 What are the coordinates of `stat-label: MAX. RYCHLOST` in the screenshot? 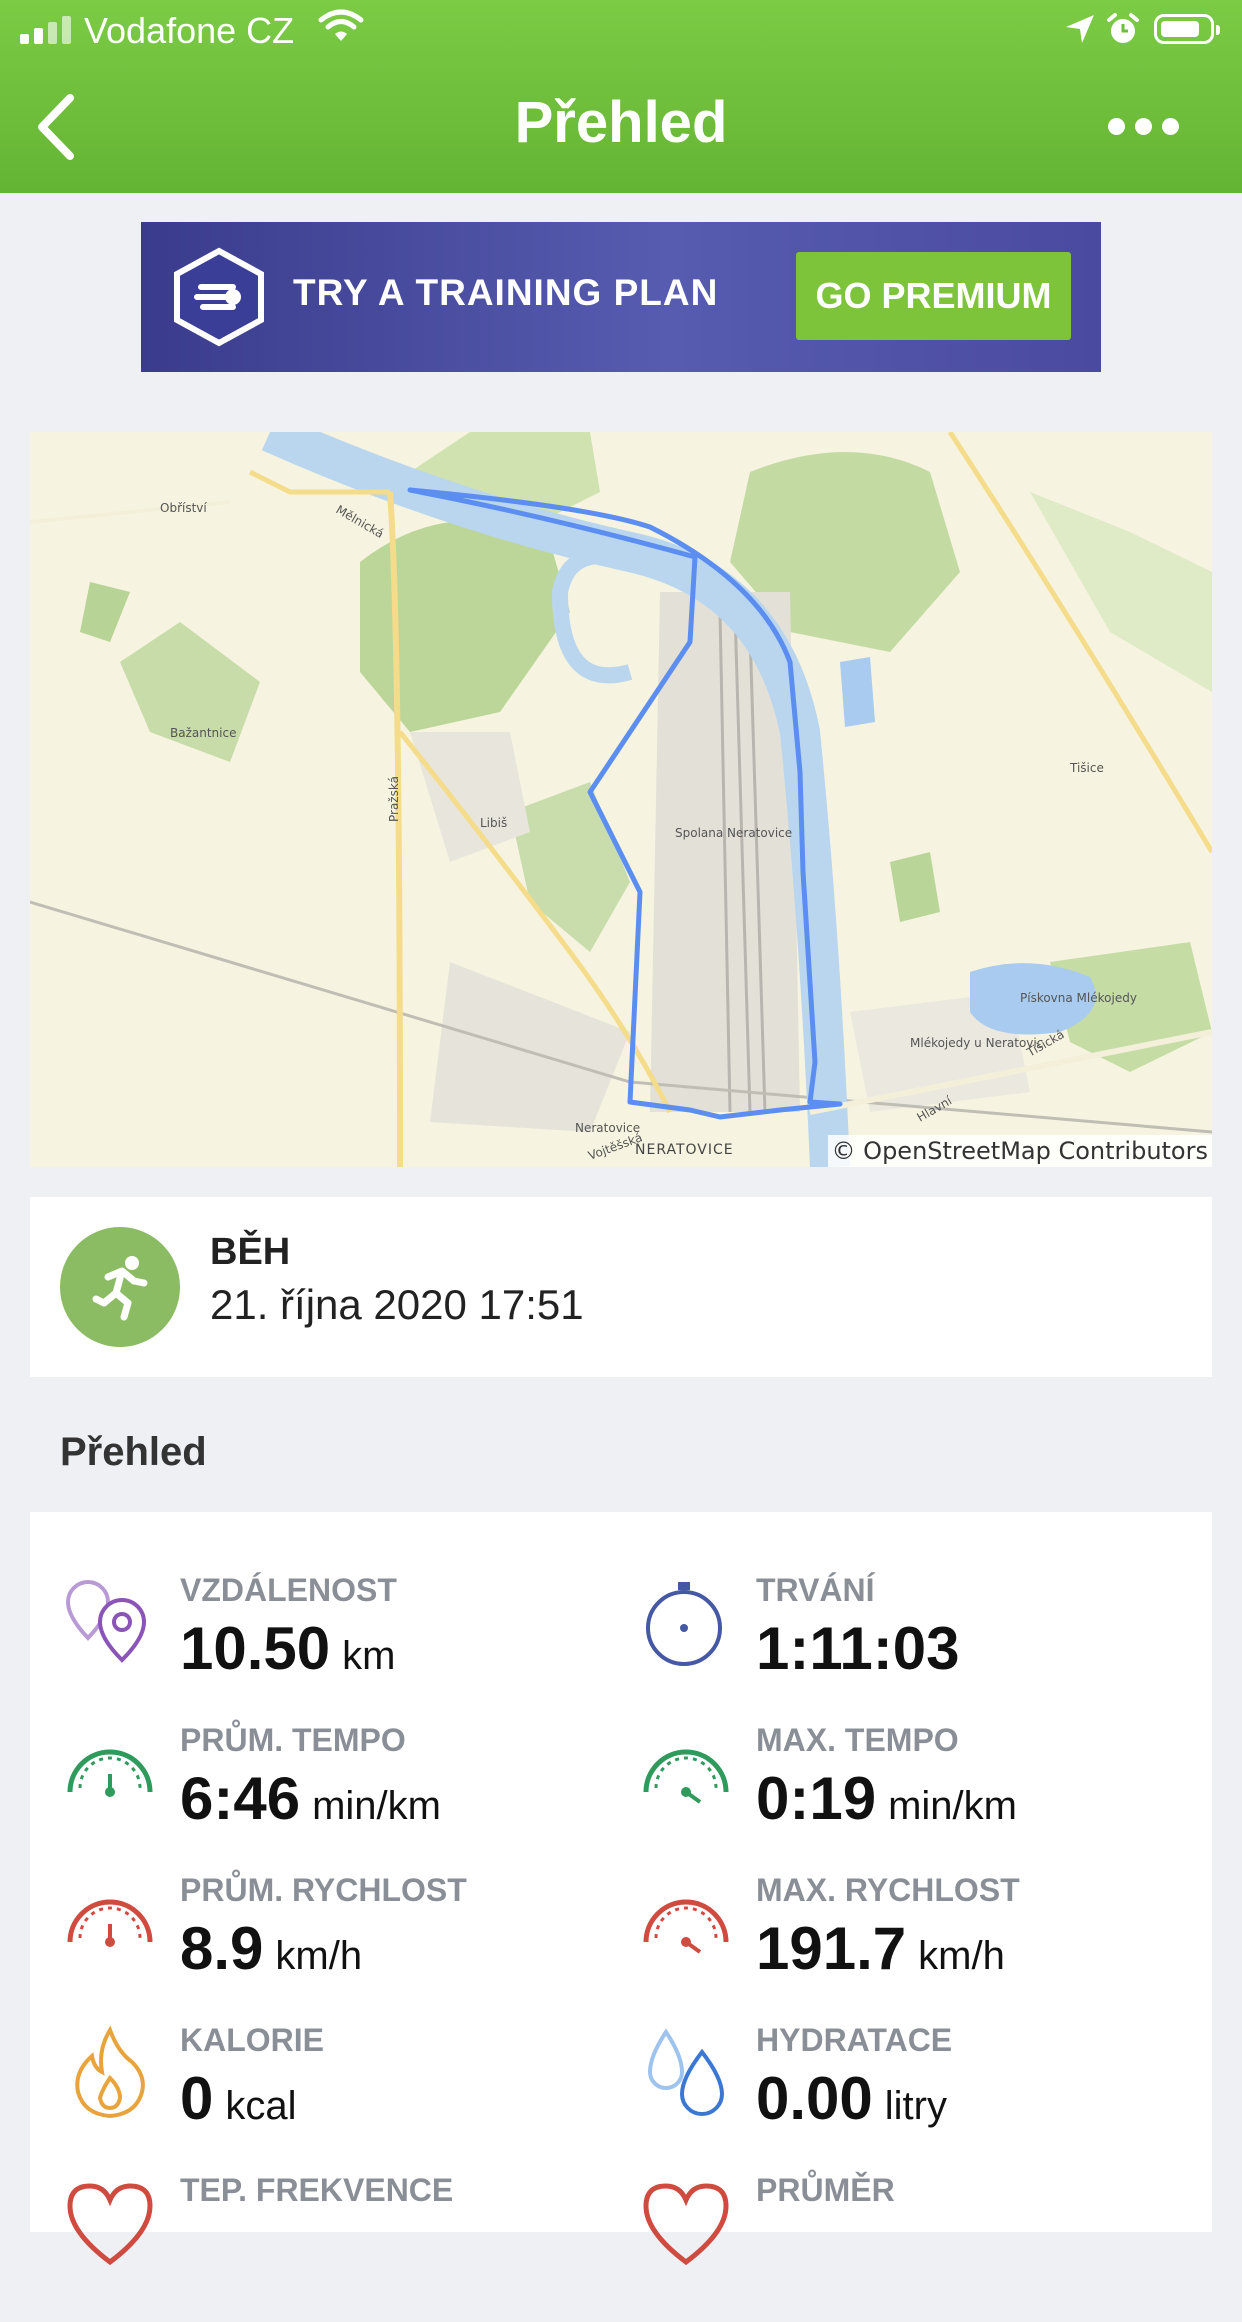 It's located at (888, 1890).